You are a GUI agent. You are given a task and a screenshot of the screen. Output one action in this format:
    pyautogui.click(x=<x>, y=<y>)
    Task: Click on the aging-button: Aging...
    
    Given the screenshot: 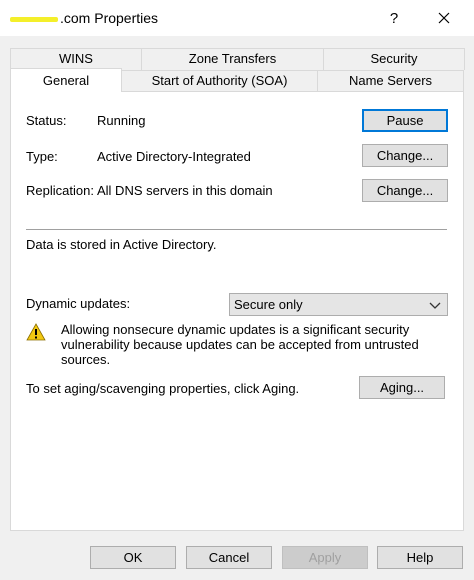 What is the action you would take?
    pyautogui.click(x=402, y=387)
    